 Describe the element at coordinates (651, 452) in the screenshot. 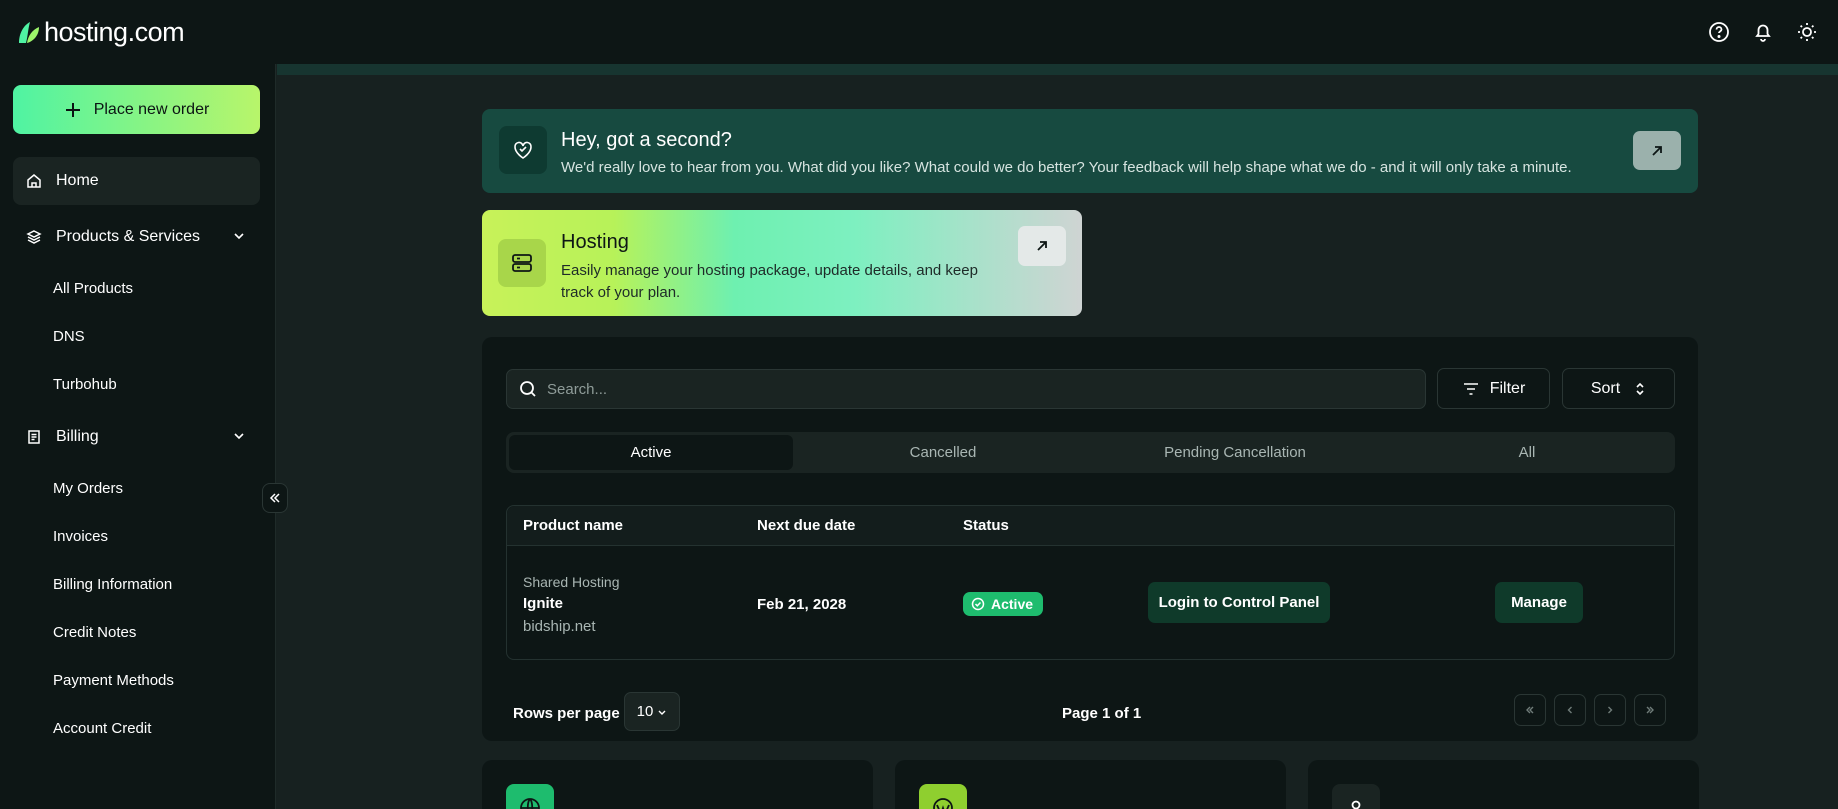

I see `tab-active: Active` at that location.